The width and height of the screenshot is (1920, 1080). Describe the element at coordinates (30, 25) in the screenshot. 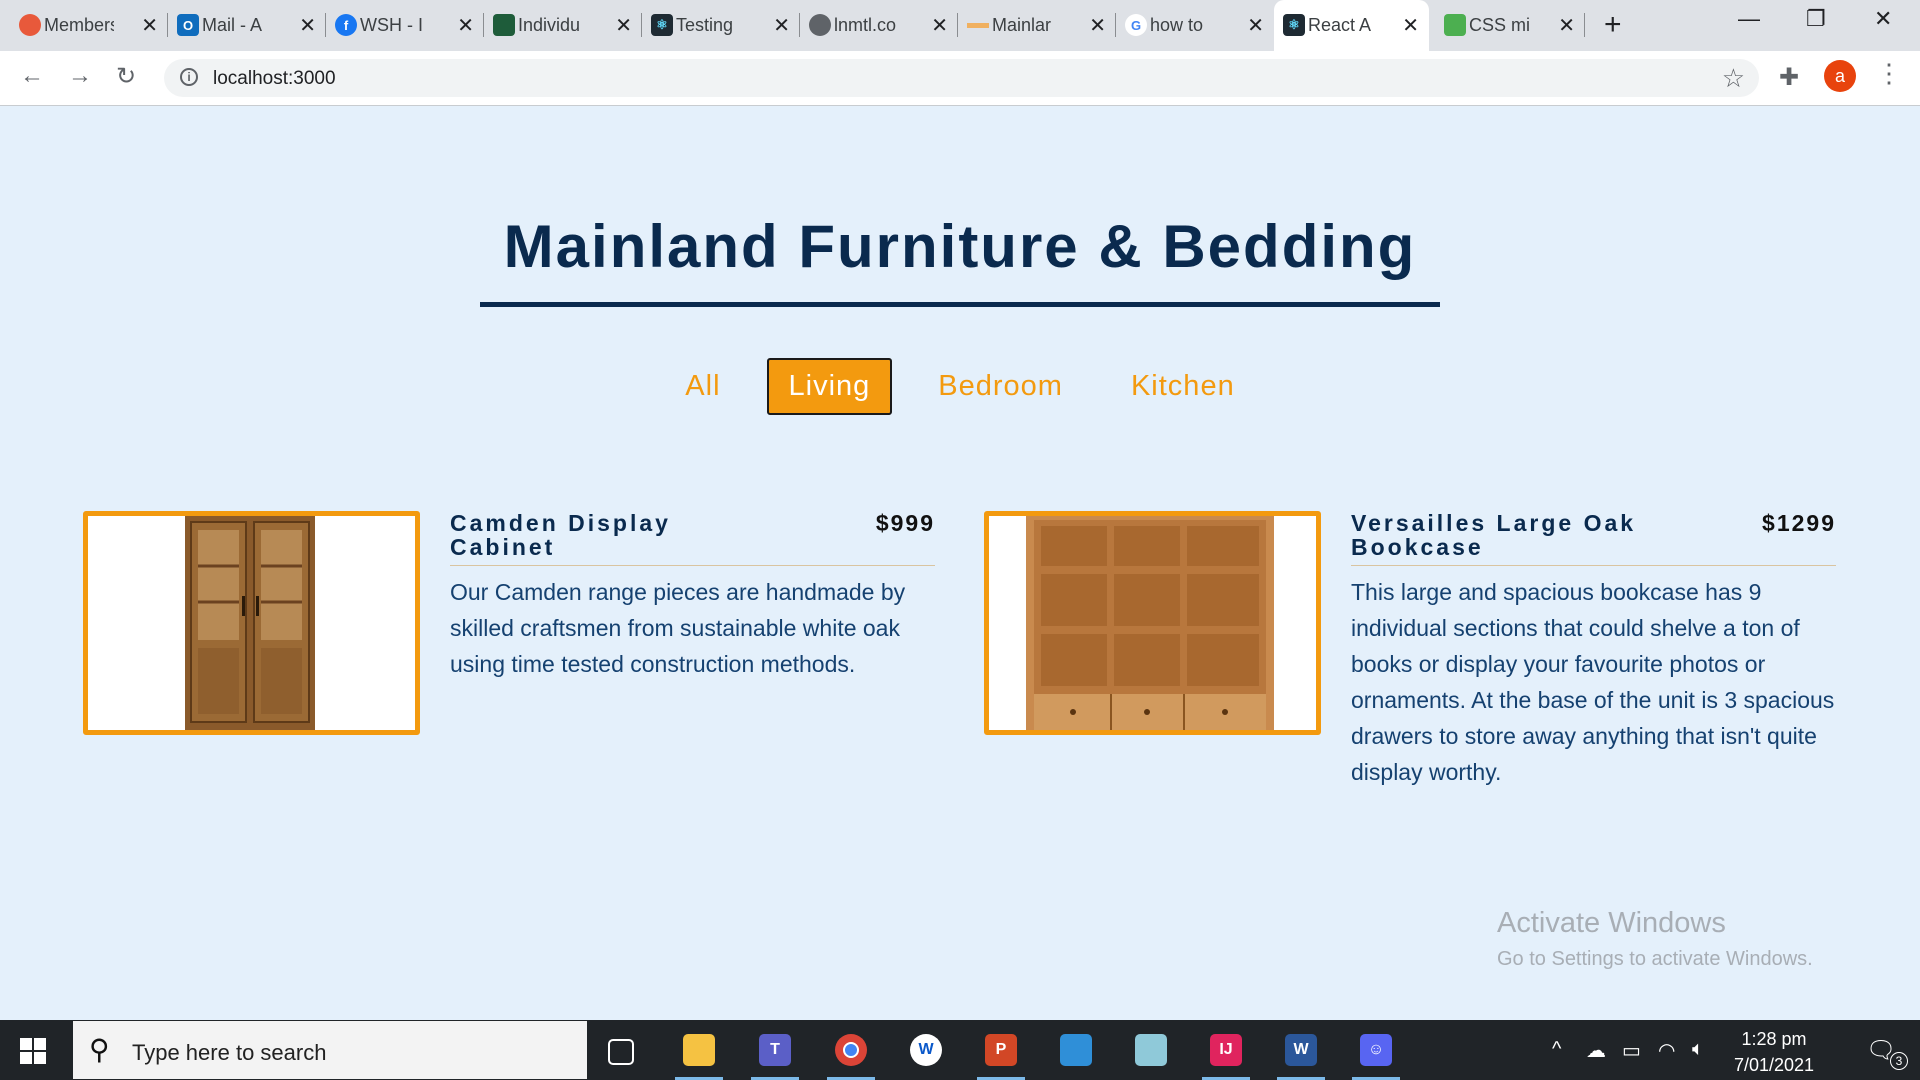

I see `octopus-icon` at that location.